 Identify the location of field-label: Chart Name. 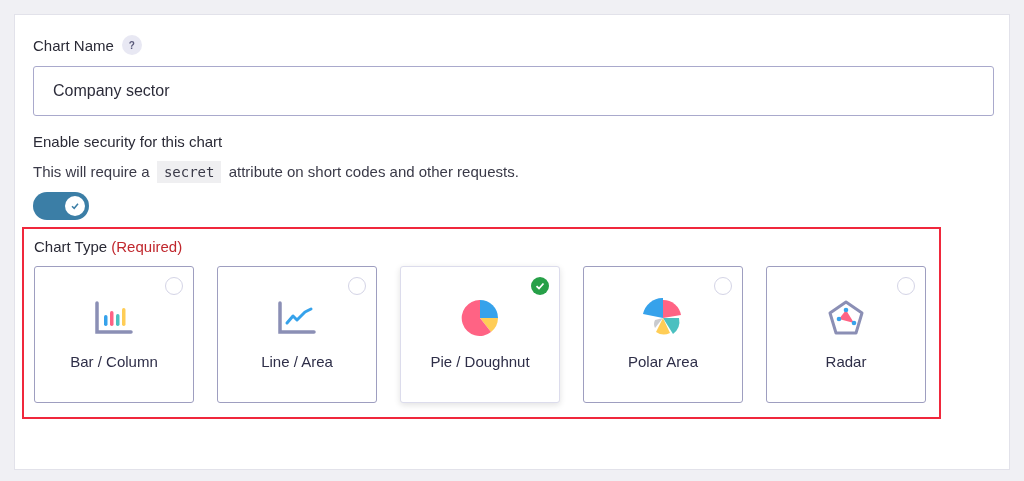
(73, 45).